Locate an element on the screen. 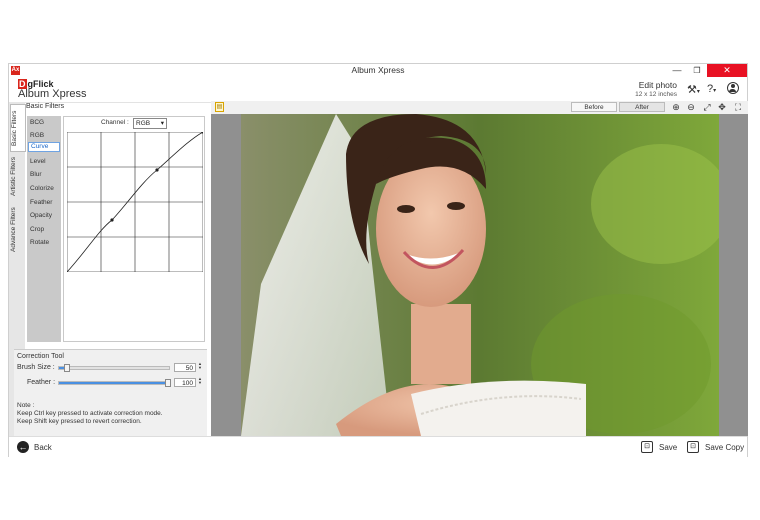  minimize-button: — is located at coordinates (677, 70).